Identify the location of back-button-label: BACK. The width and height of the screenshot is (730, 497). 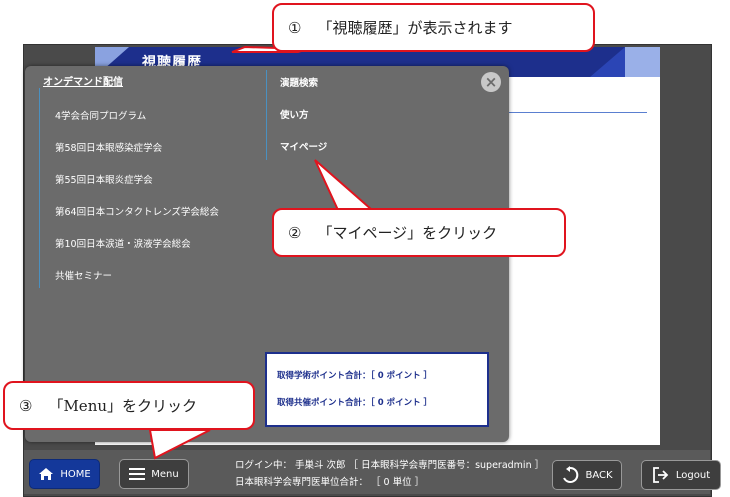
(599, 475).